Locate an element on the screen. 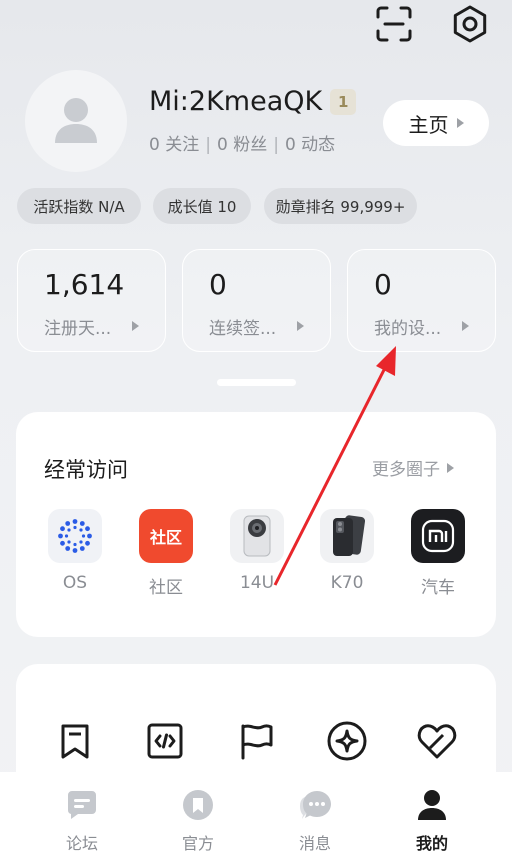 The image size is (512, 855). visit-item-os: OS is located at coordinates (75, 551).